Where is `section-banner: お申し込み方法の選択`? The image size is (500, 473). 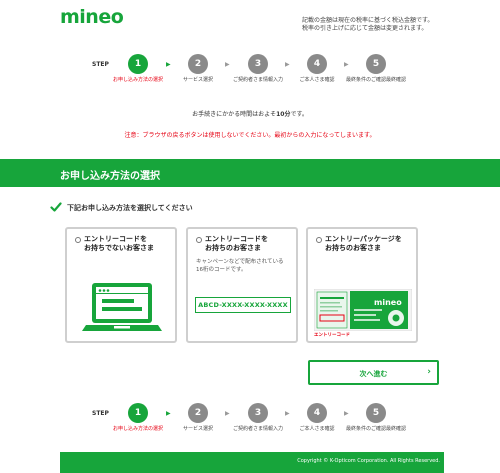 section-banner: お申し込み方法の選択 is located at coordinates (250, 173).